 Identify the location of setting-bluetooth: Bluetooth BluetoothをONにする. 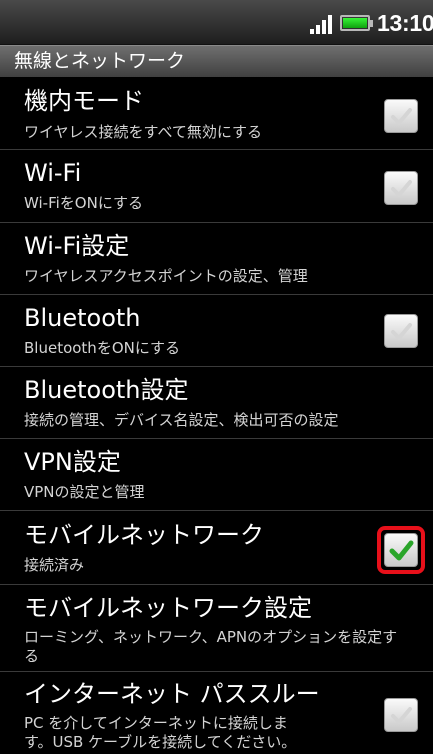
(216, 331).